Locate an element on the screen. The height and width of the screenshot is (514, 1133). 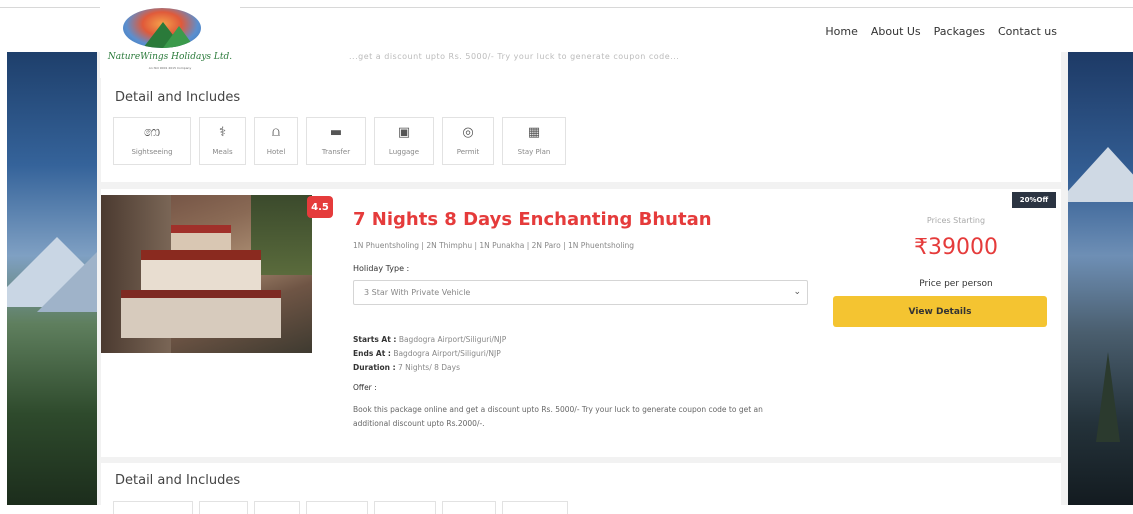
nav-contact-us: Contact us is located at coordinates (1027, 31).